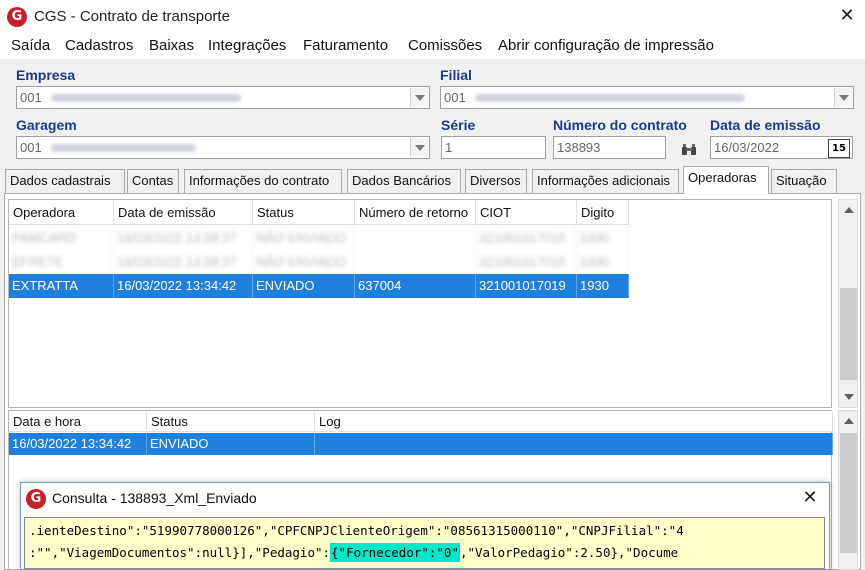 The width and height of the screenshot is (865, 570). I want to click on cell-operadora: PAMCARD, so click(61, 238).